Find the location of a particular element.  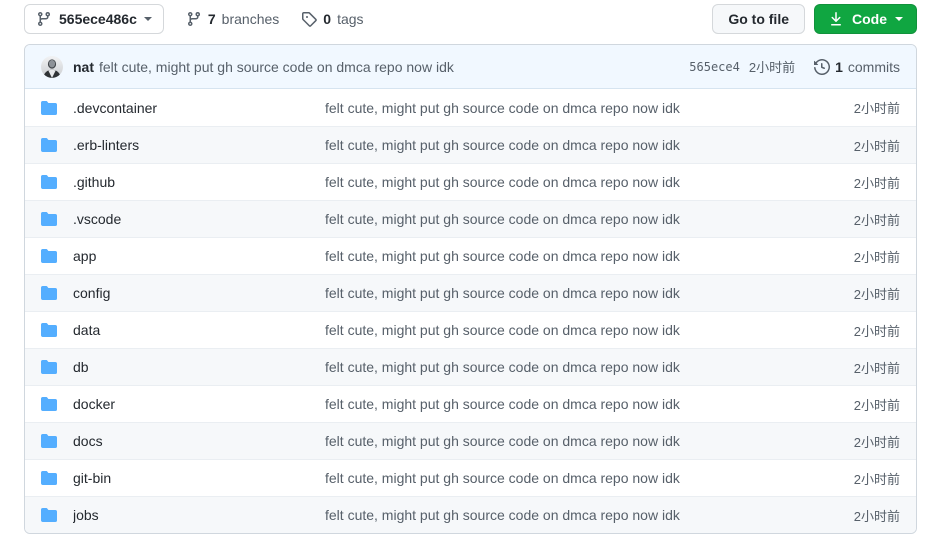

repo-toolbar: 565ece486c 7 branches 0 tags Go to file is located at coordinates (470, 19).